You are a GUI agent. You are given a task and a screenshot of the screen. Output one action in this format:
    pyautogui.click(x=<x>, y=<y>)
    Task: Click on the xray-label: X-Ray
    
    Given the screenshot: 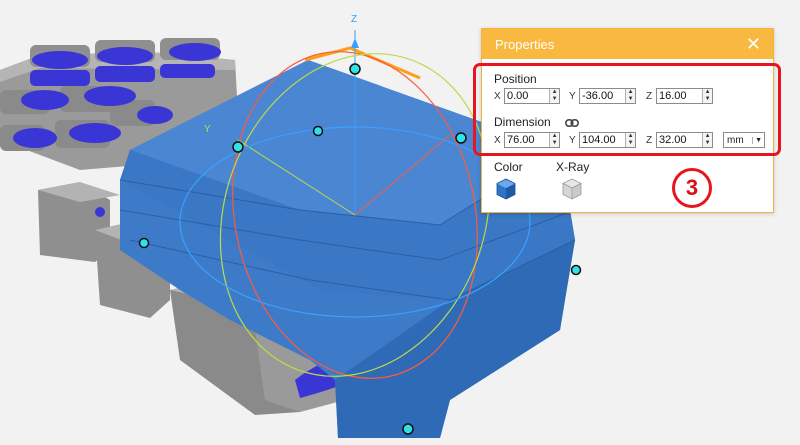 What is the action you would take?
    pyautogui.click(x=573, y=167)
    